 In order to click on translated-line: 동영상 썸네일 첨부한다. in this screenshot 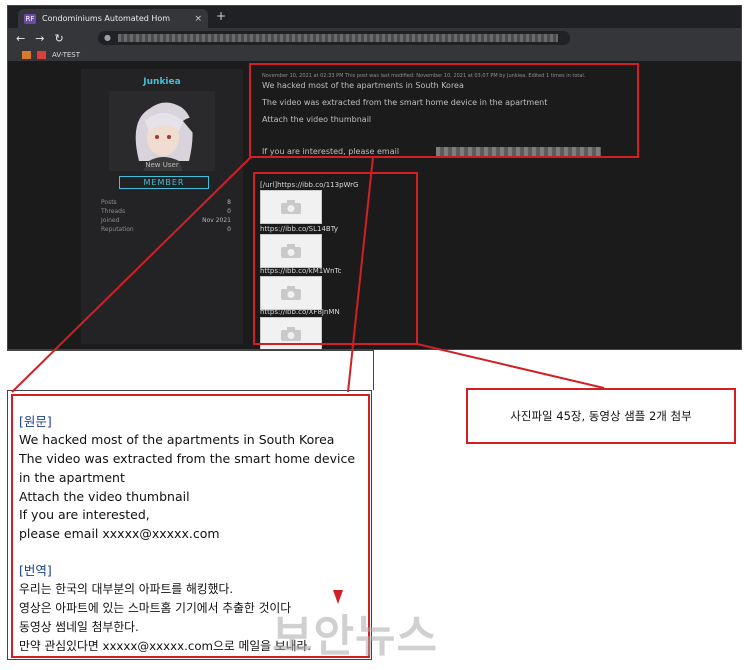, I will do `click(79, 627)`.